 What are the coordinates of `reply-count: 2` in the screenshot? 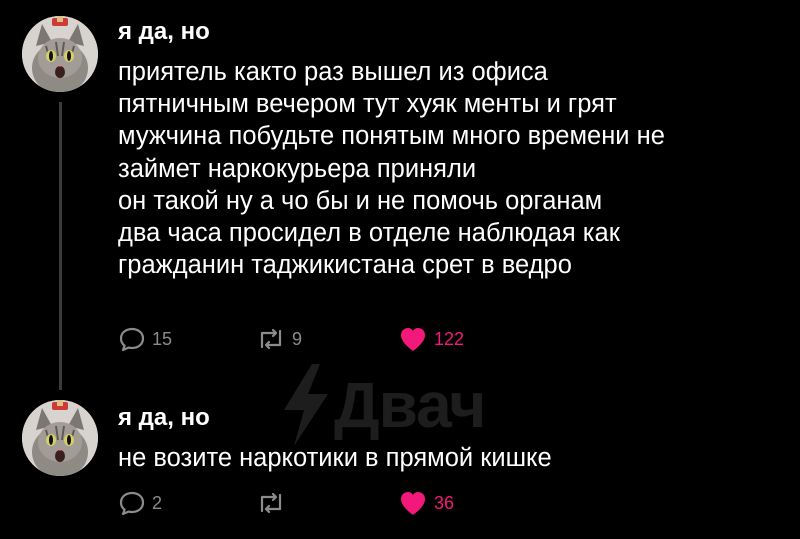 It's located at (157, 502).